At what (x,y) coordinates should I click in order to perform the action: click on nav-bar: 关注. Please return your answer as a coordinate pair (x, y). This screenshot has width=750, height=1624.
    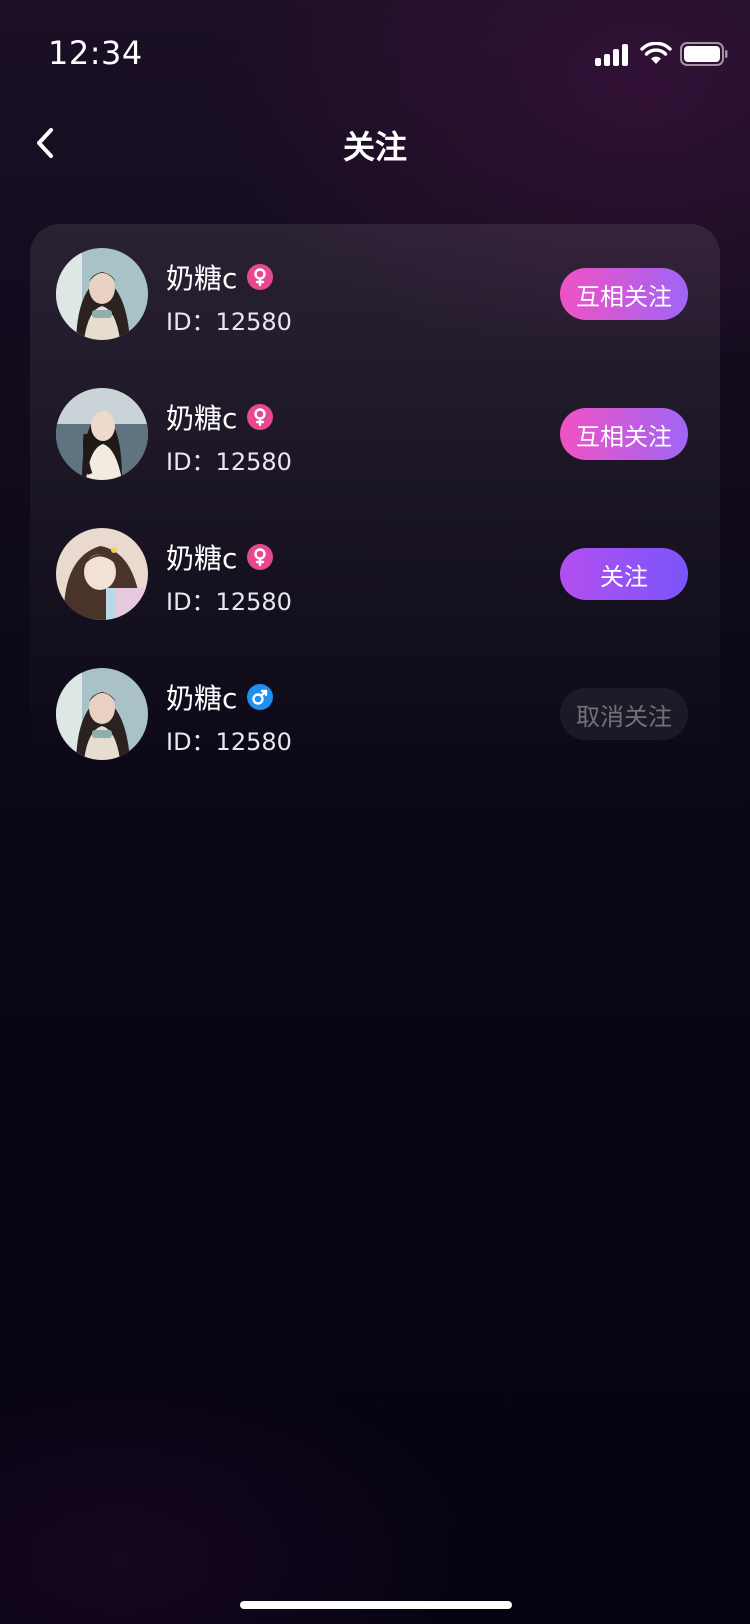
    Looking at the image, I should click on (375, 145).